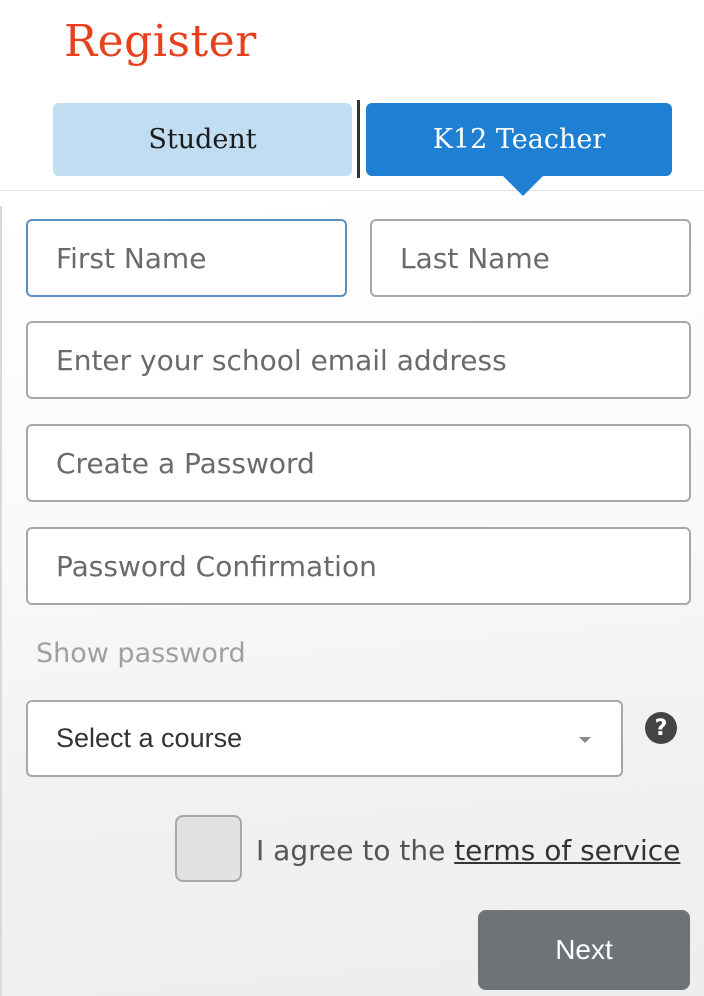 The width and height of the screenshot is (704, 996). I want to click on chevron-down-icon, so click(585, 740).